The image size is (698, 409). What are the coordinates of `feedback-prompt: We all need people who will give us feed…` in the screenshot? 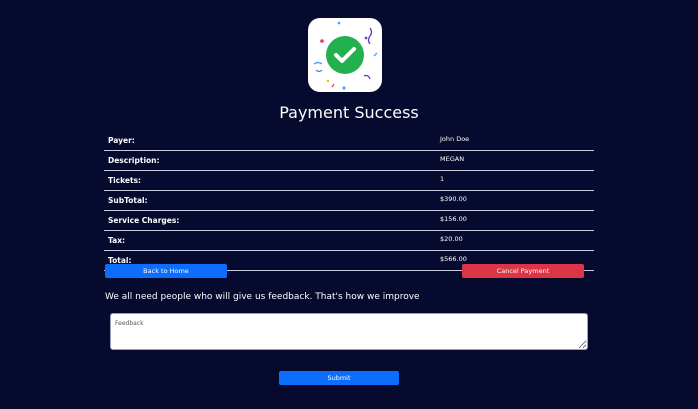 It's located at (262, 297).